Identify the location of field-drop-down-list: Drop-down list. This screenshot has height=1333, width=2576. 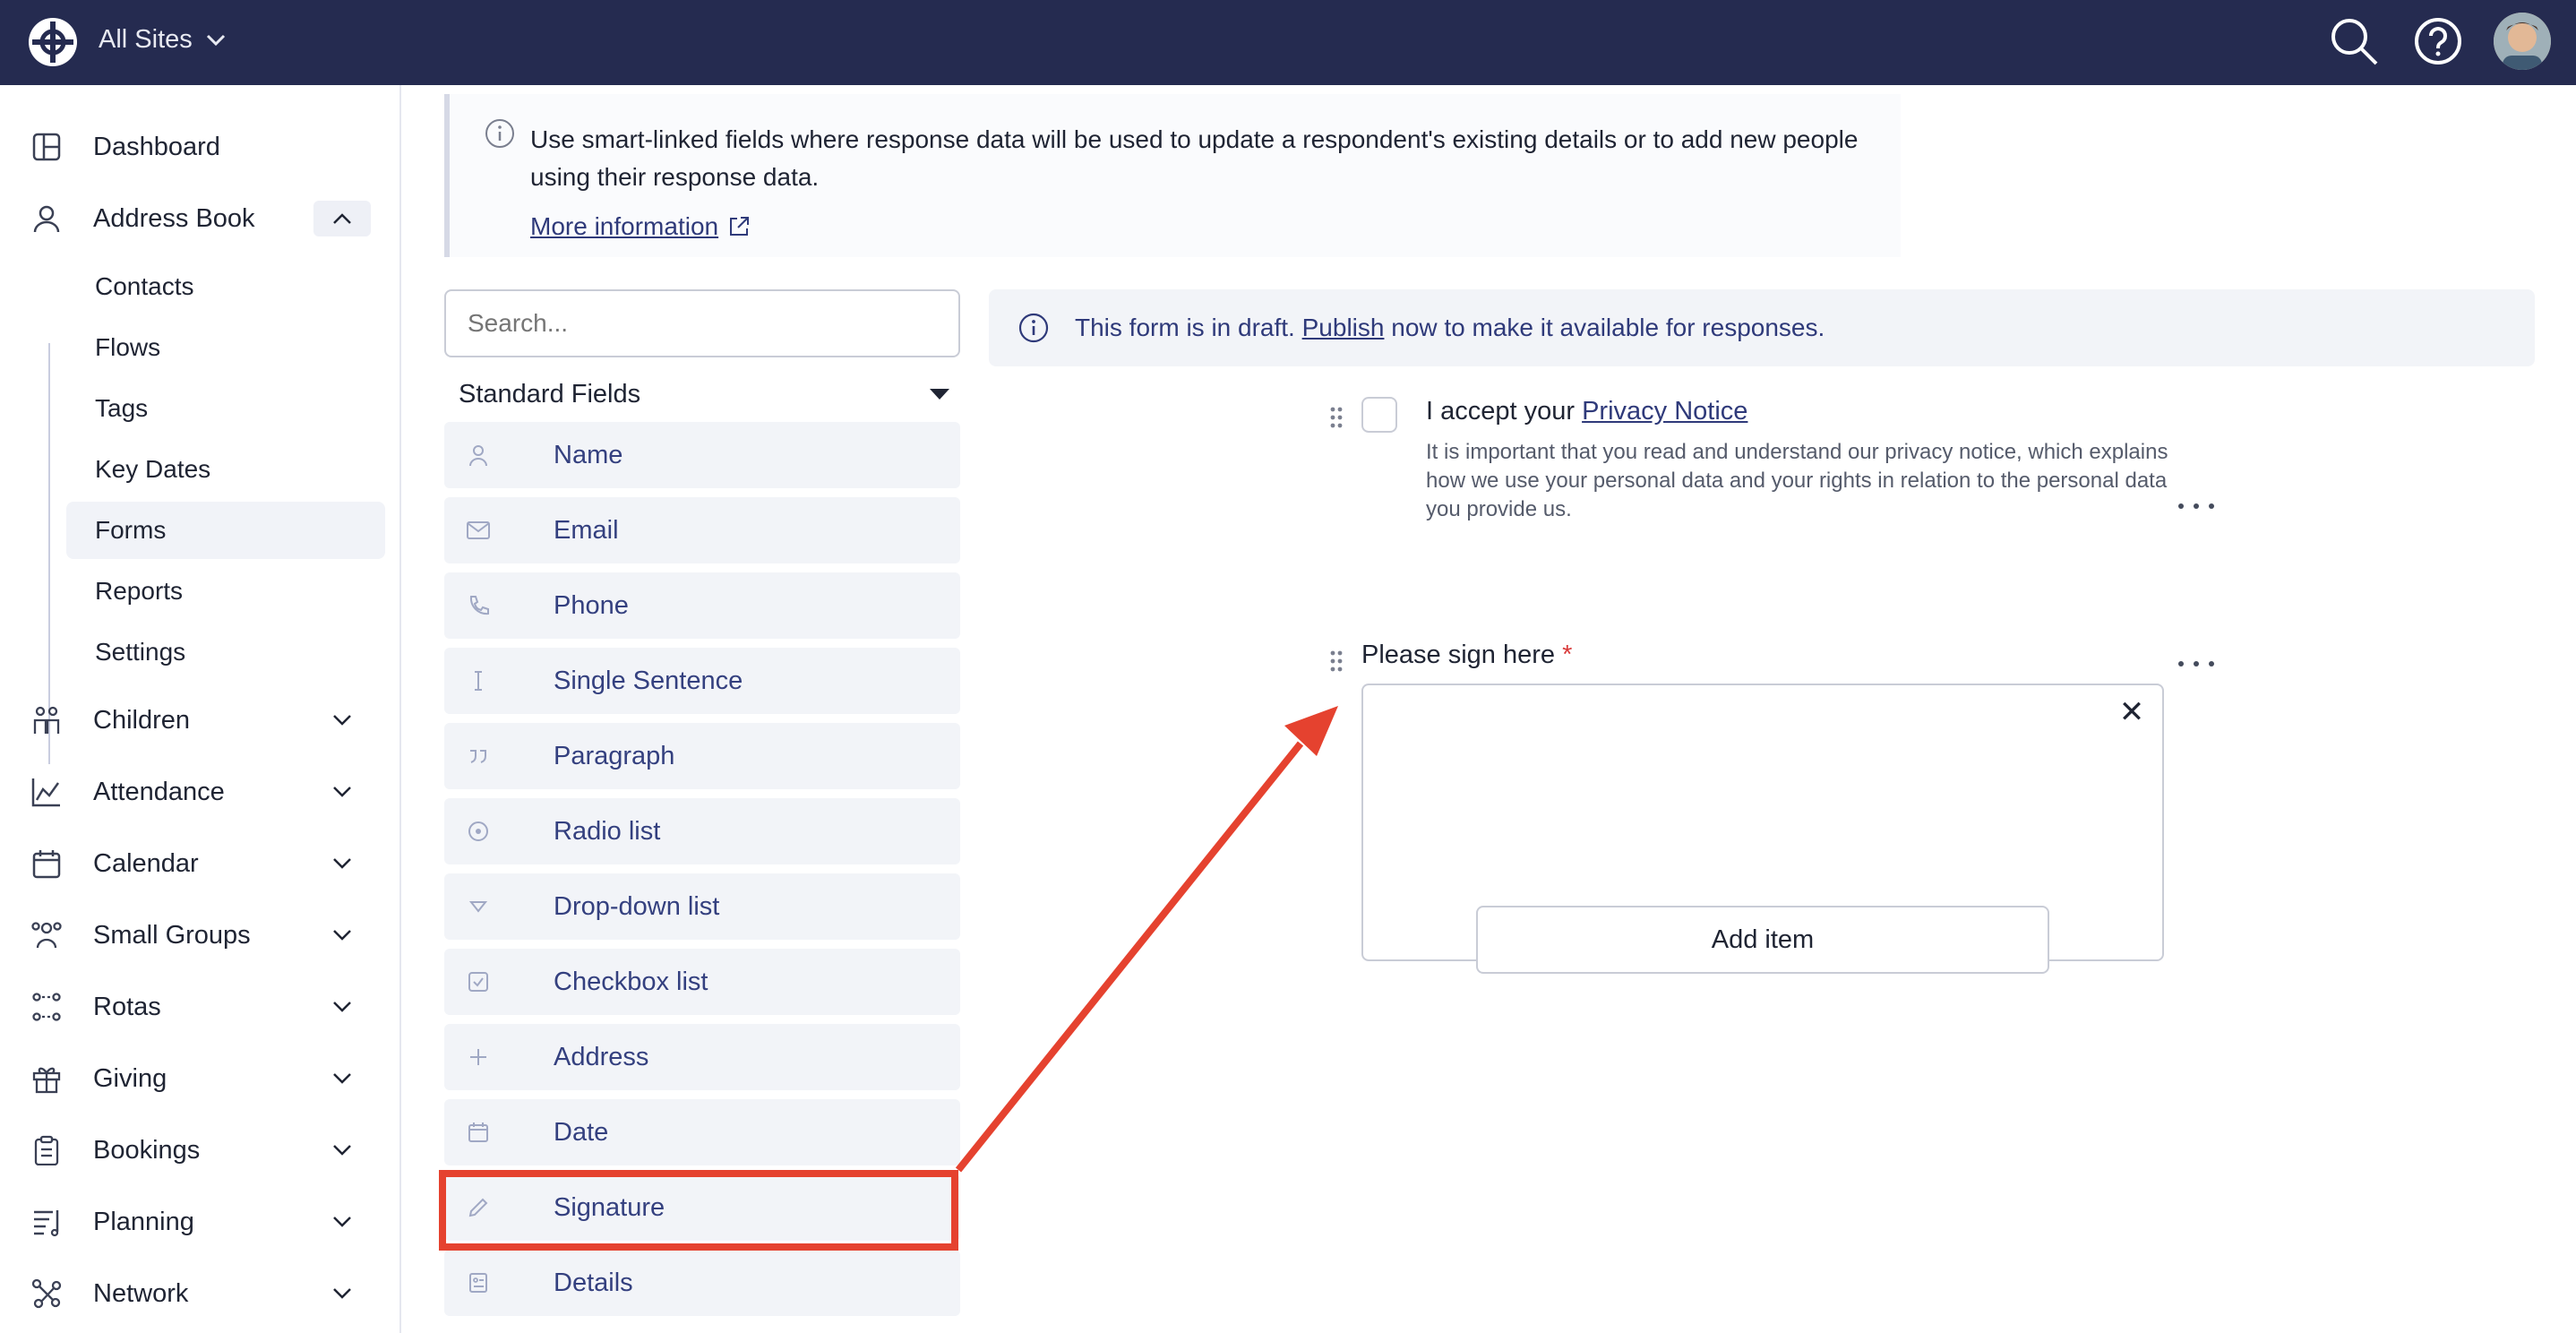
(702, 906).